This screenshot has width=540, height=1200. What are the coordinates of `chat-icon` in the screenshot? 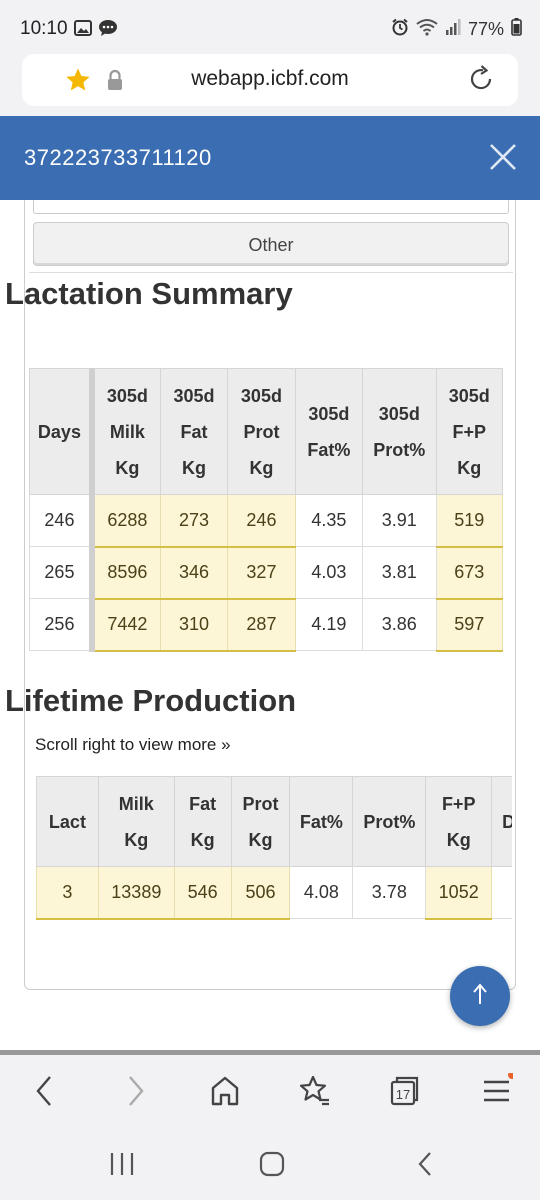 It's located at (108, 30).